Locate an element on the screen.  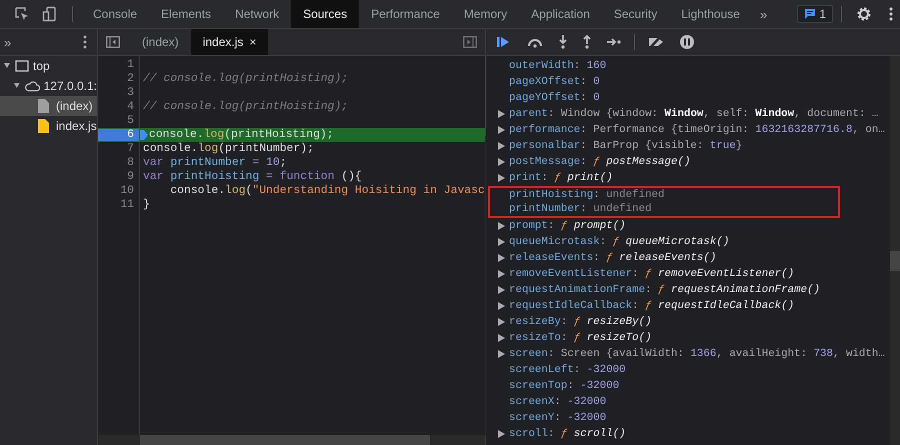
panel-tab: Sources is located at coordinates (325, 14).